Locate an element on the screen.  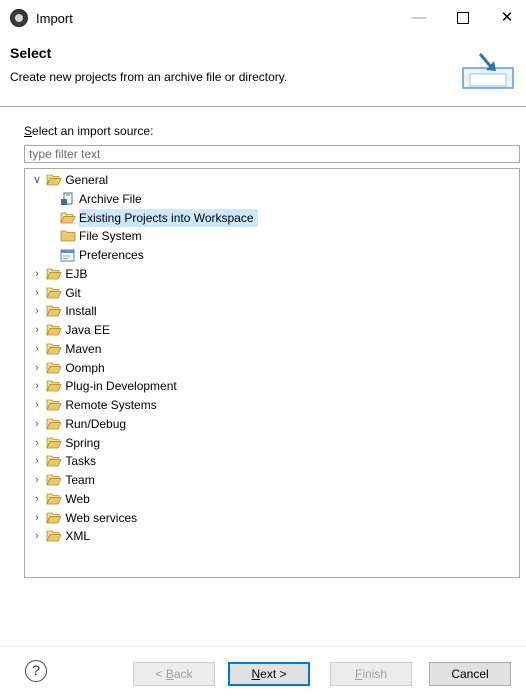
tree-item-label: Run/Debug is located at coordinates (96, 424).